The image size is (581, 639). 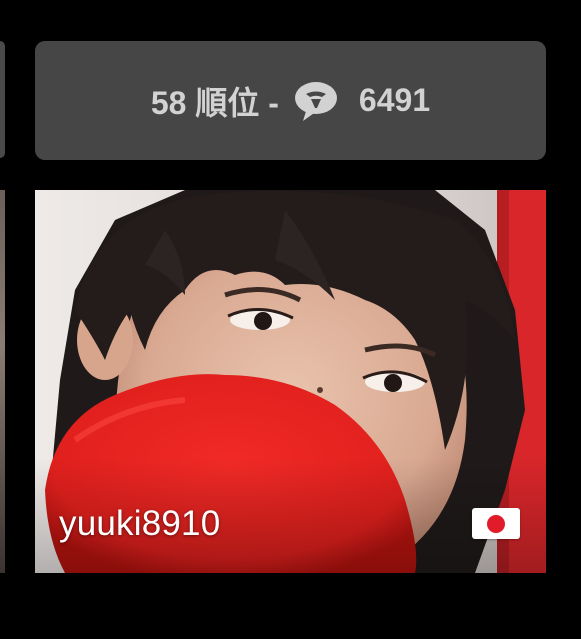 I want to click on rank-label: 58 順位 -, so click(x=214, y=102).